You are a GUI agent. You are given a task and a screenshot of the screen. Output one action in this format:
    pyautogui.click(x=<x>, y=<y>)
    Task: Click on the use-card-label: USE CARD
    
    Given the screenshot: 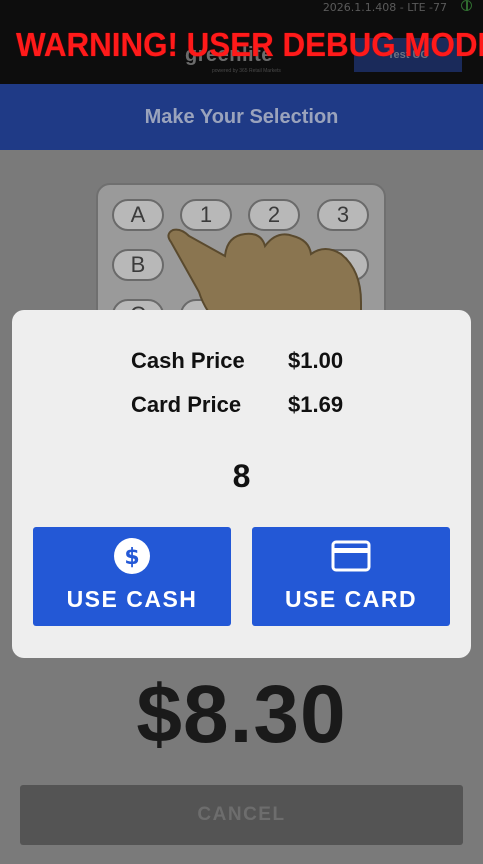 What is the action you would take?
    pyautogui.click(x=351, y=599)
    